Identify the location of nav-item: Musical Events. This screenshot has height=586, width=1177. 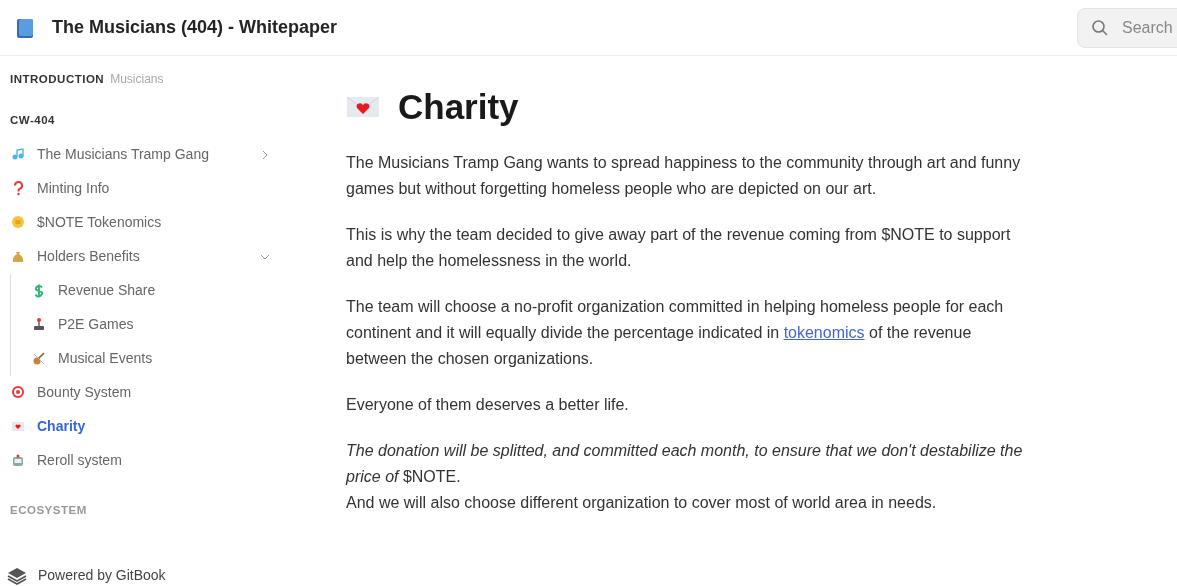
(155, 358).